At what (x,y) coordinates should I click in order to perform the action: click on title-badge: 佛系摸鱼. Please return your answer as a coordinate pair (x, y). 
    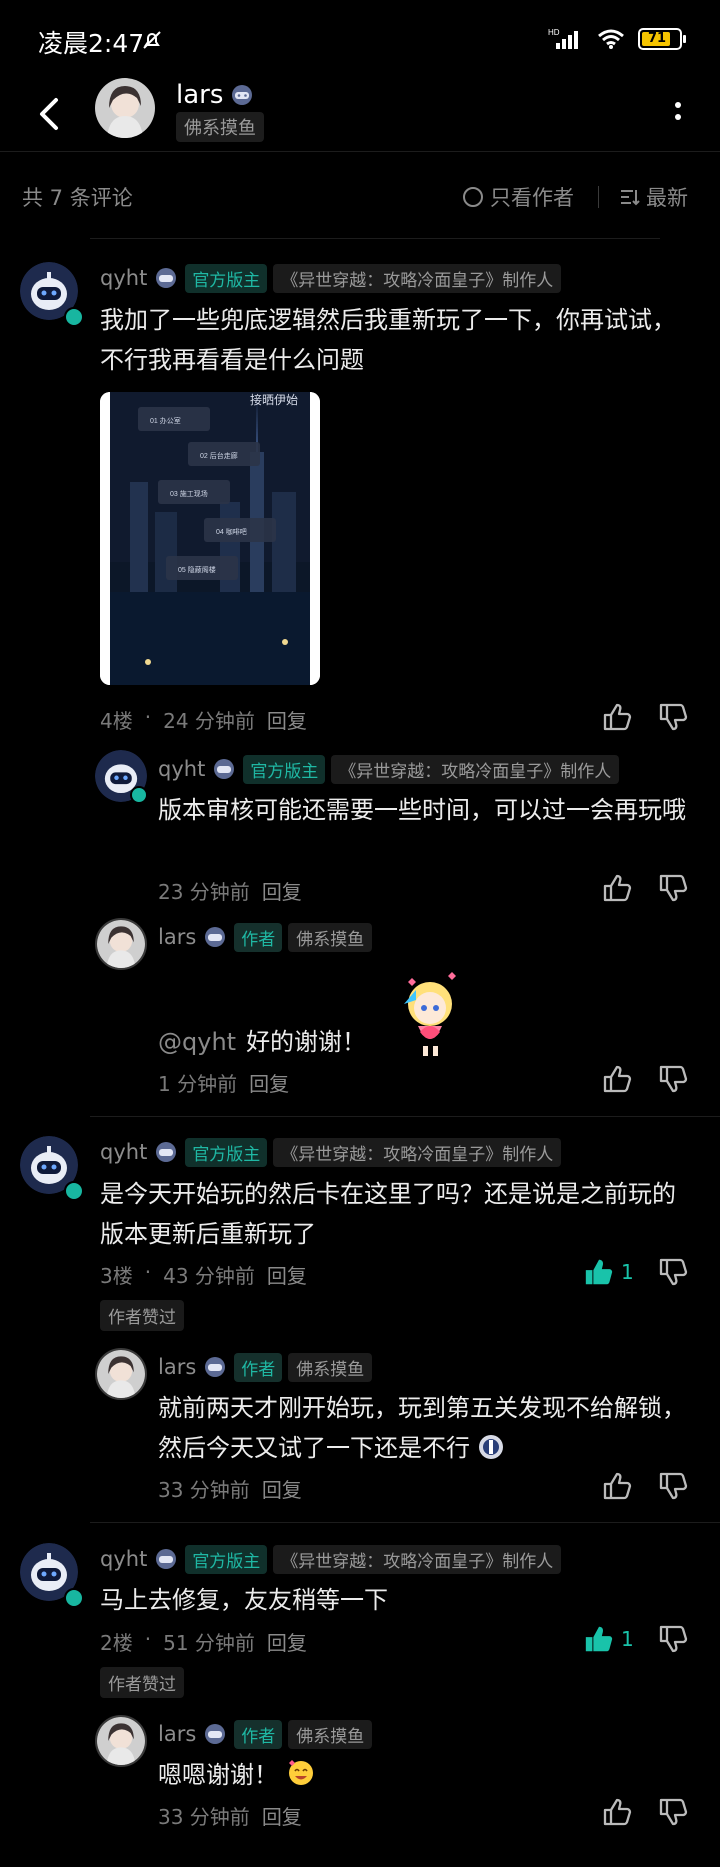
    Looking at the image, I should click on (330, 937).